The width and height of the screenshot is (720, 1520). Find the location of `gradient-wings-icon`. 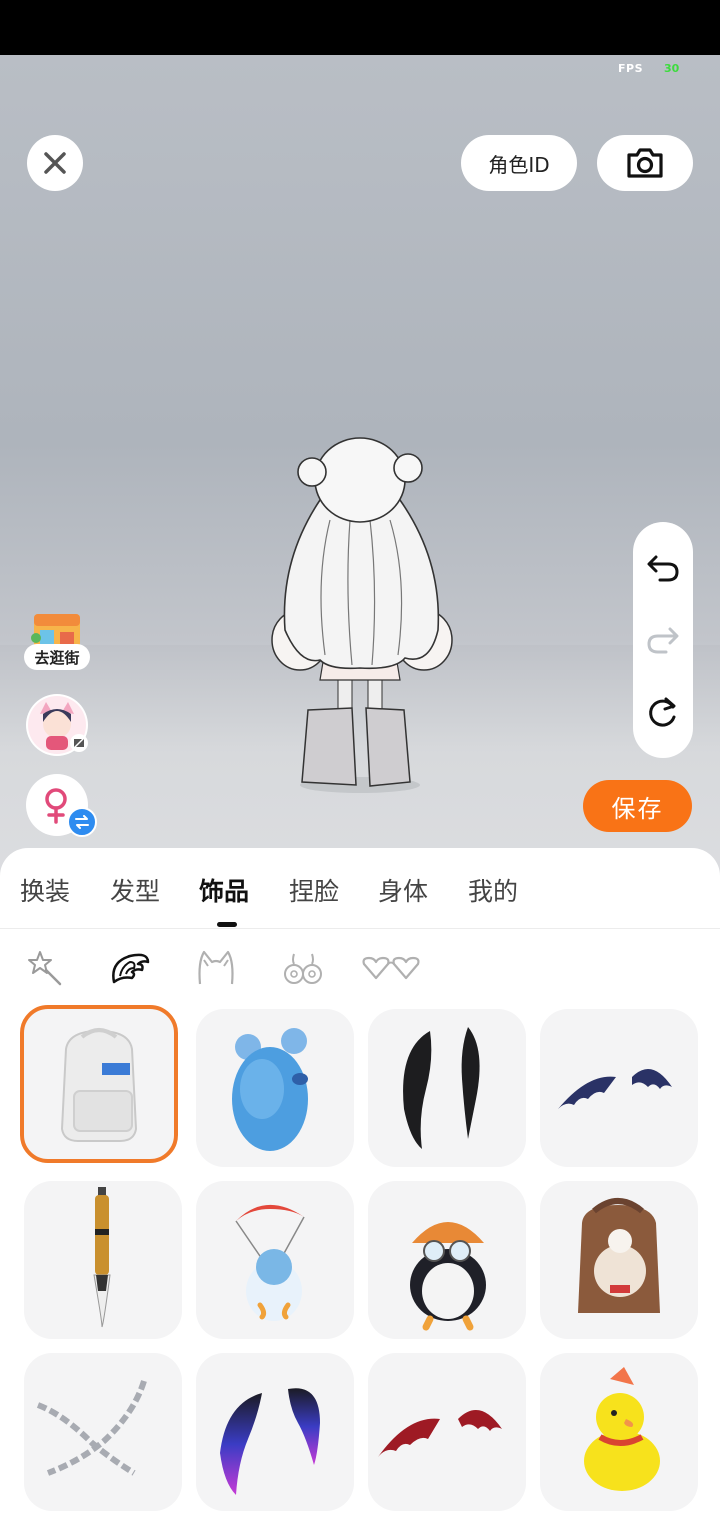

gradient-wings-icon is located at coordinates (270, 1441).